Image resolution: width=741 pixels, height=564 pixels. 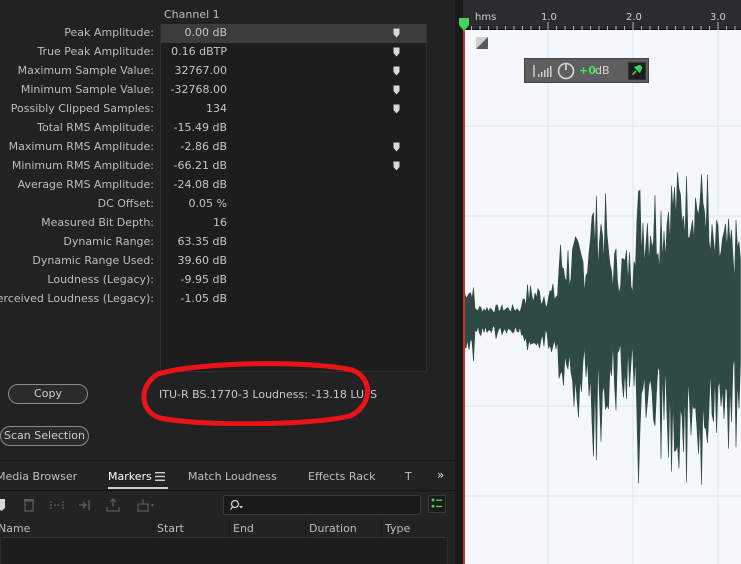 What do you see at coordinates (293, 261) in the screenshot?
I see `stat-value-cell: 39.60 dB` at bounding box center [293, 261].